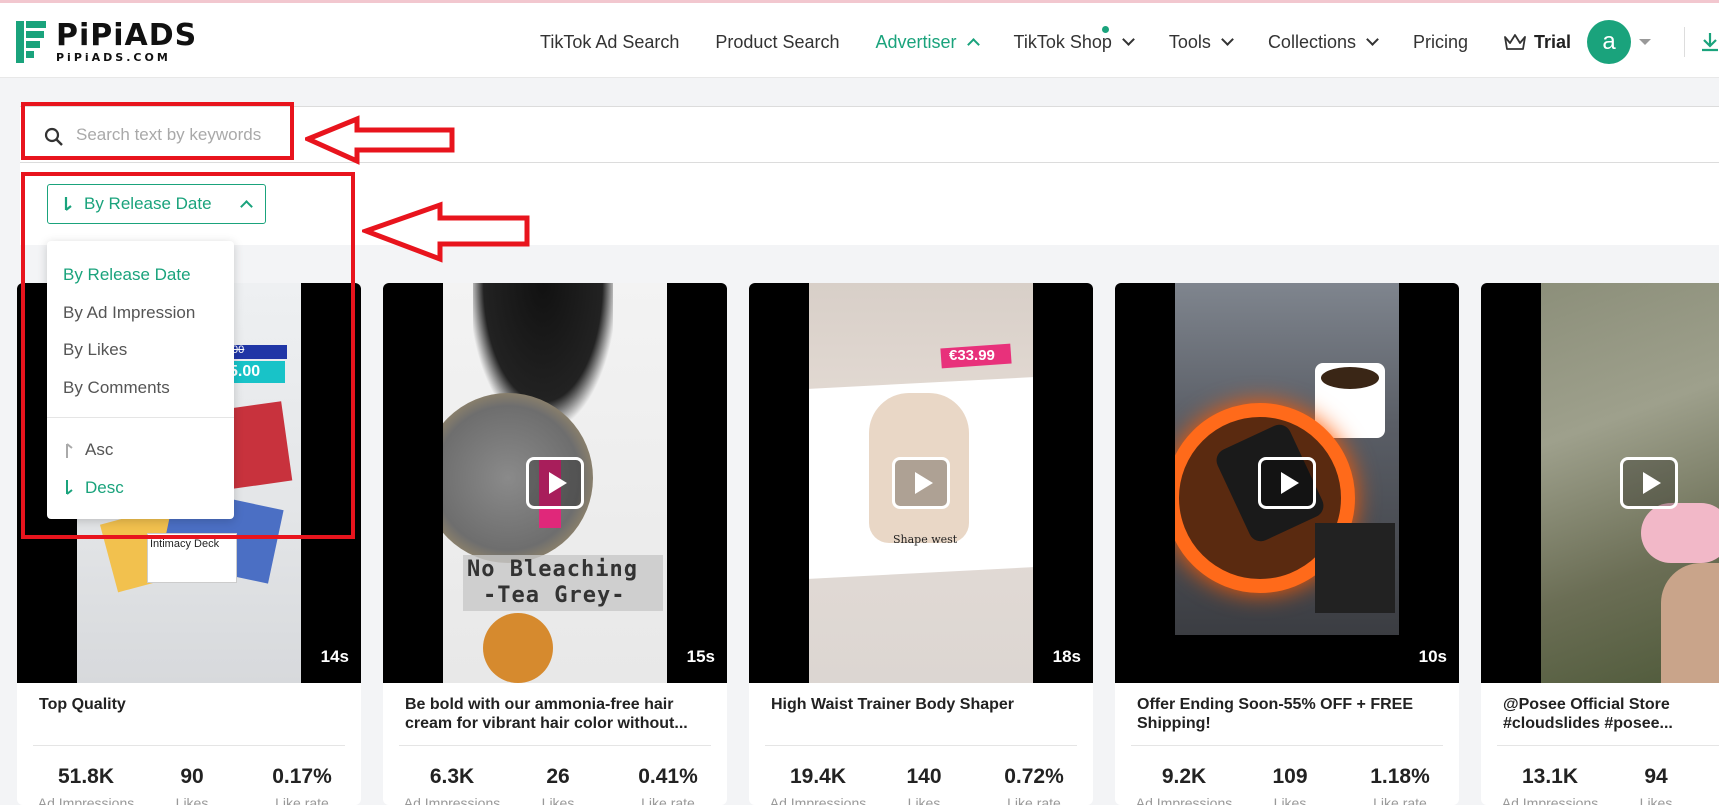 This screenshot has height=805, width=1719. What do you see at coordinates (1290, 776) in the screenshot?
I see `likes-value: 109` at bounding box center [1290, 776].